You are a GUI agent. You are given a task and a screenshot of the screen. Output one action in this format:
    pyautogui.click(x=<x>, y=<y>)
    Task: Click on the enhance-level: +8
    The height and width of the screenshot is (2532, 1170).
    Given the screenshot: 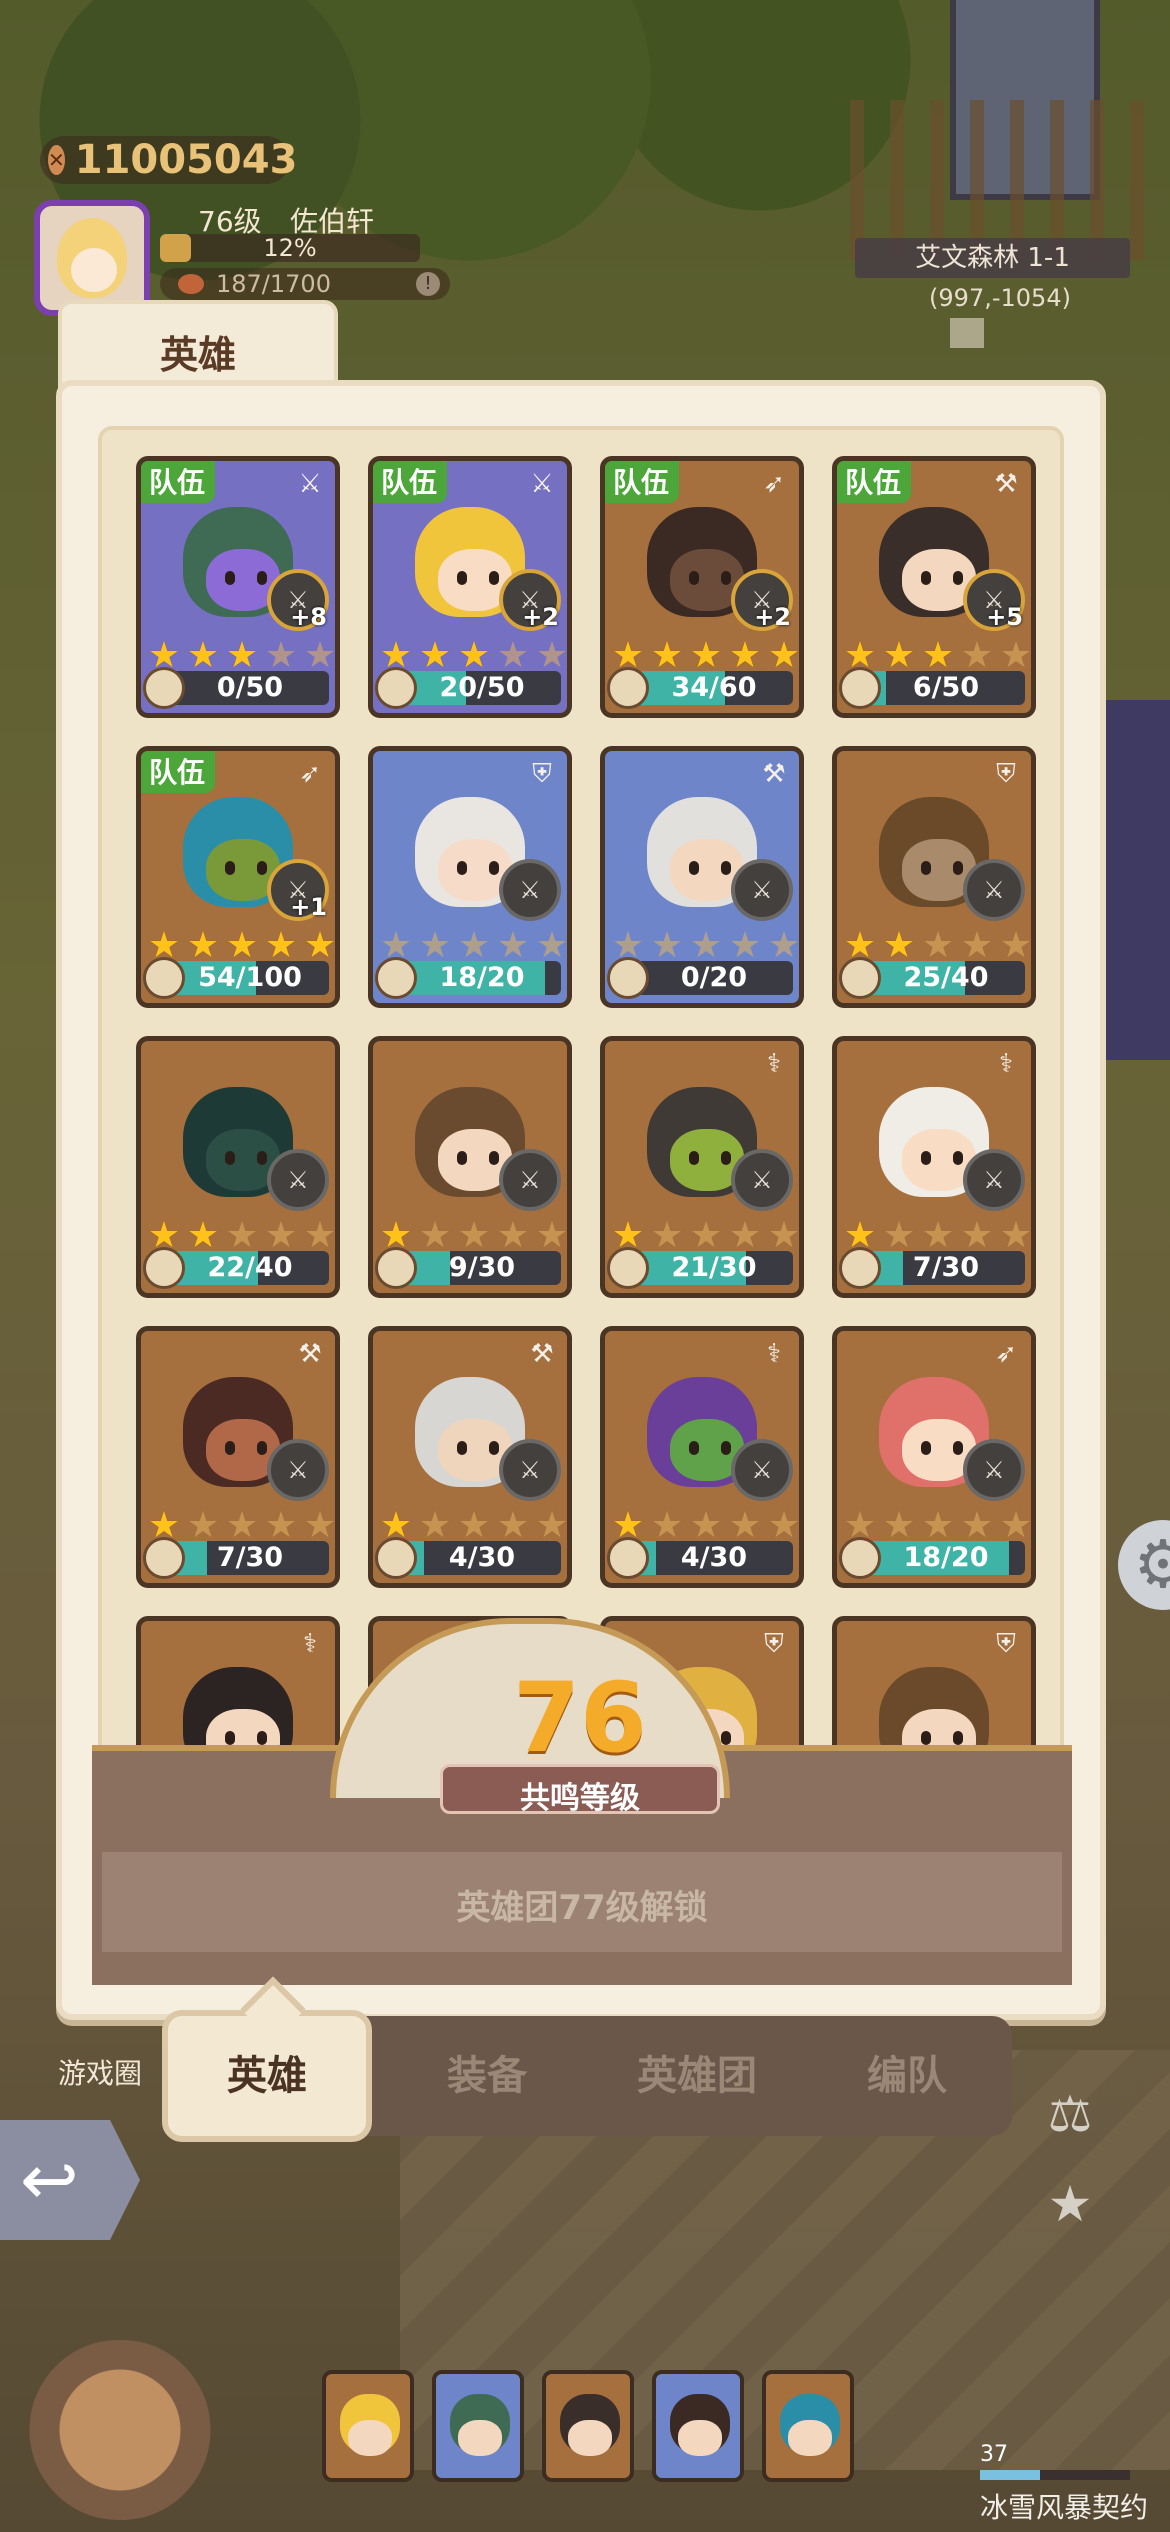 What is the action you would take?
    pyautogui.click(x=308, y=617)
    